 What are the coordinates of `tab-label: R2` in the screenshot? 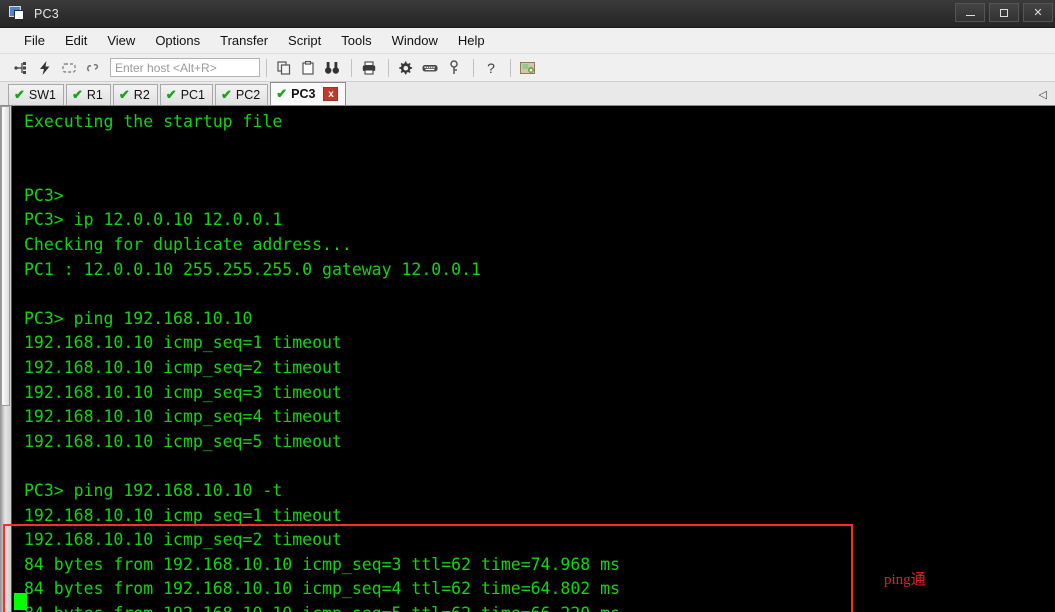 It's located at (141, 95).